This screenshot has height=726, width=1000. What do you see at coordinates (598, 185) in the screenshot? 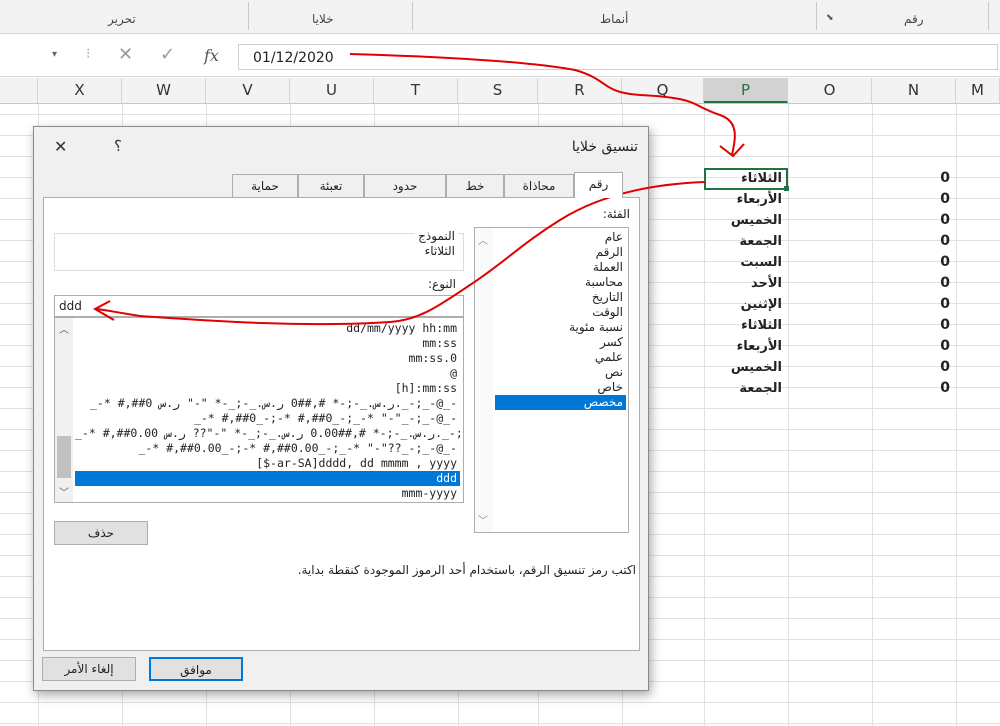
I see `tab-number: رقم` at bounding box center [598, 185].